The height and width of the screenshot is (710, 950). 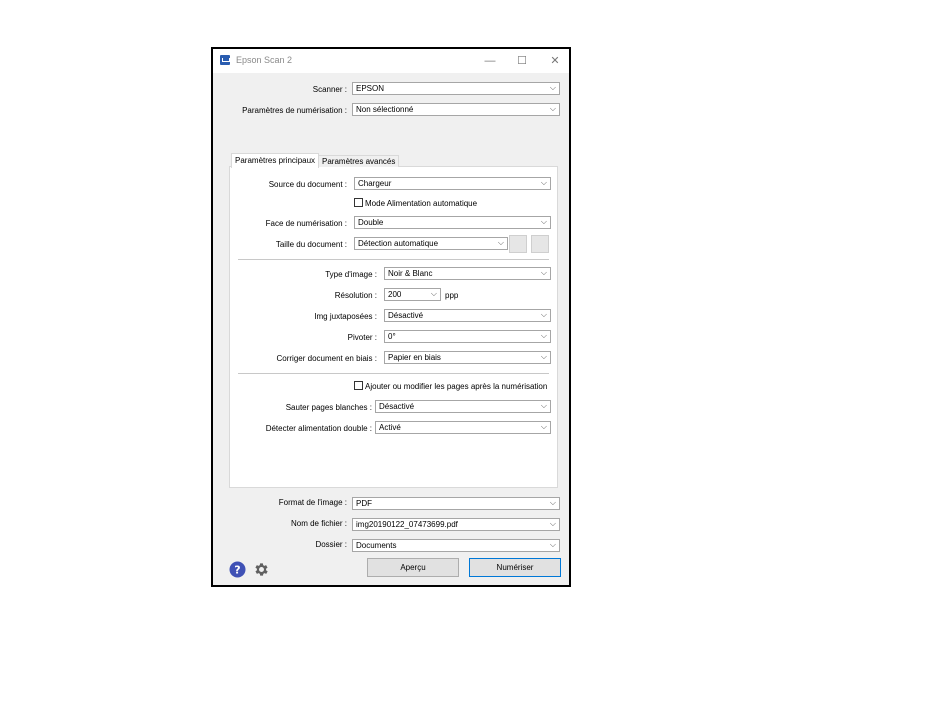 I want to click on app-icon, so click(x=225, y=60).